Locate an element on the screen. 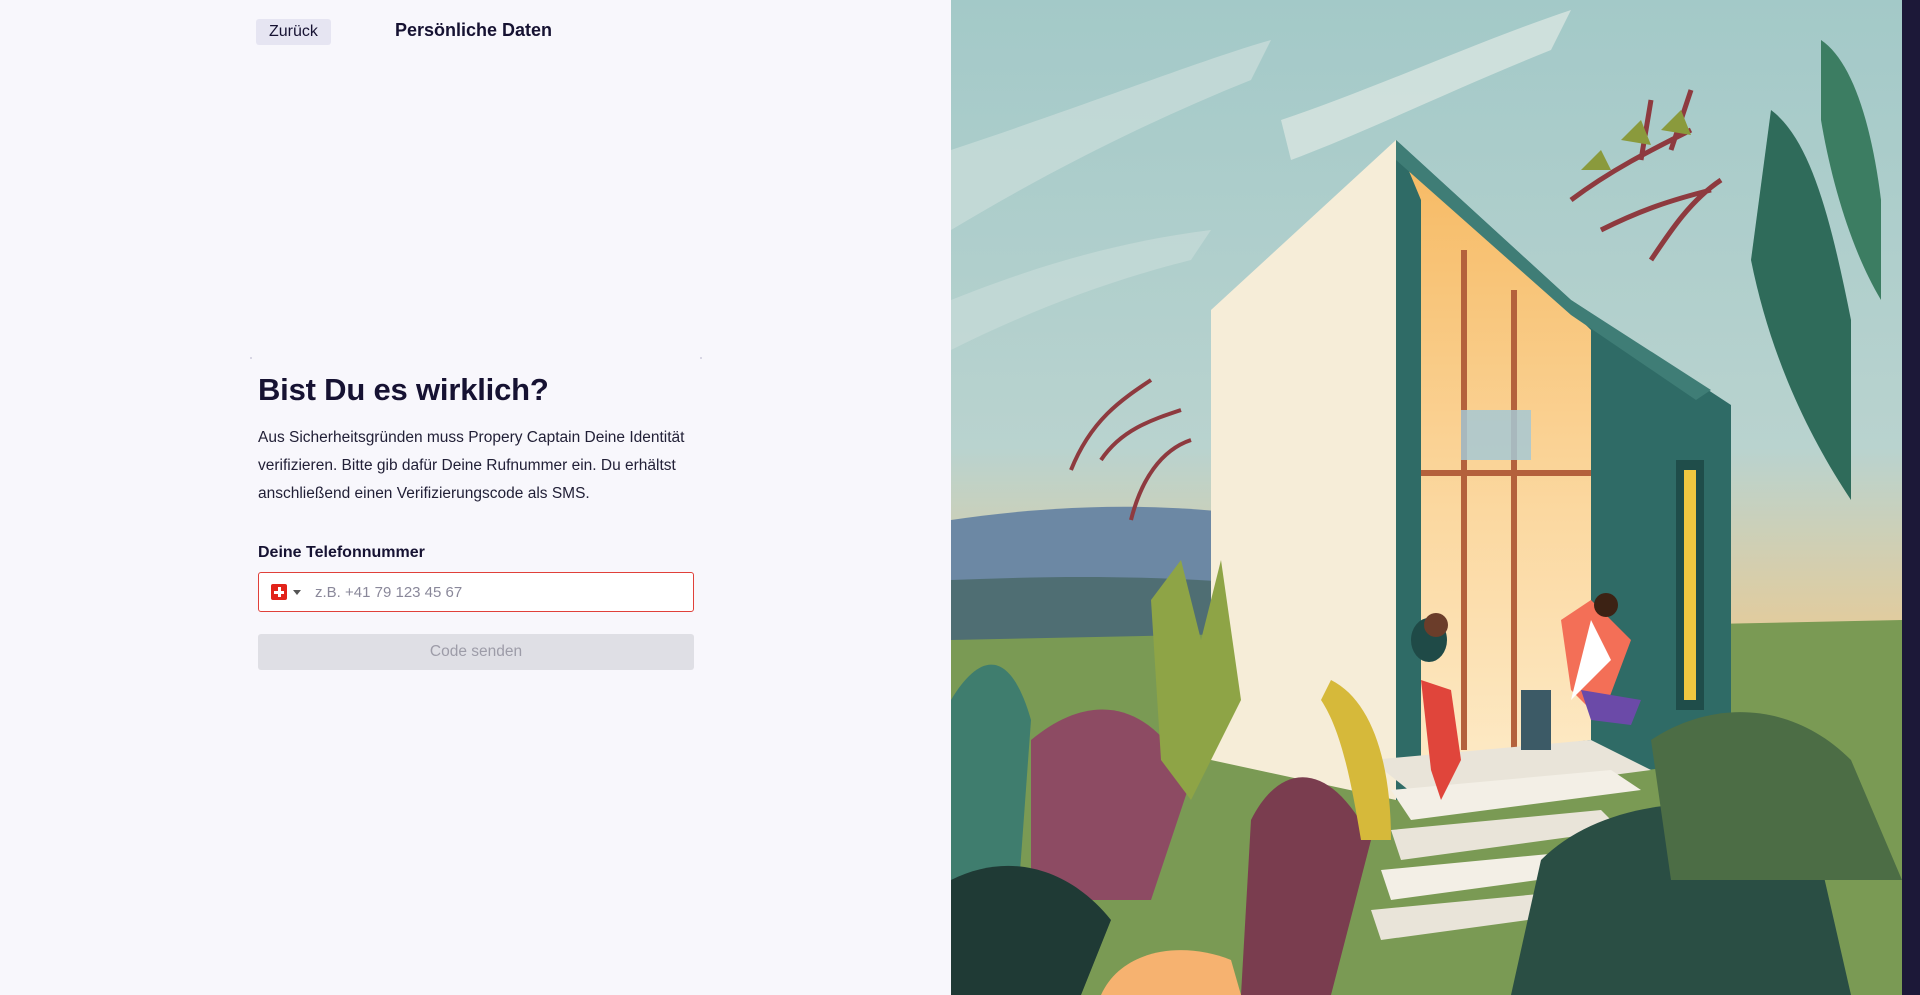 The width and height of the screenshot is (1920, 995). scrollbar is located at coordinates (1911, 497).